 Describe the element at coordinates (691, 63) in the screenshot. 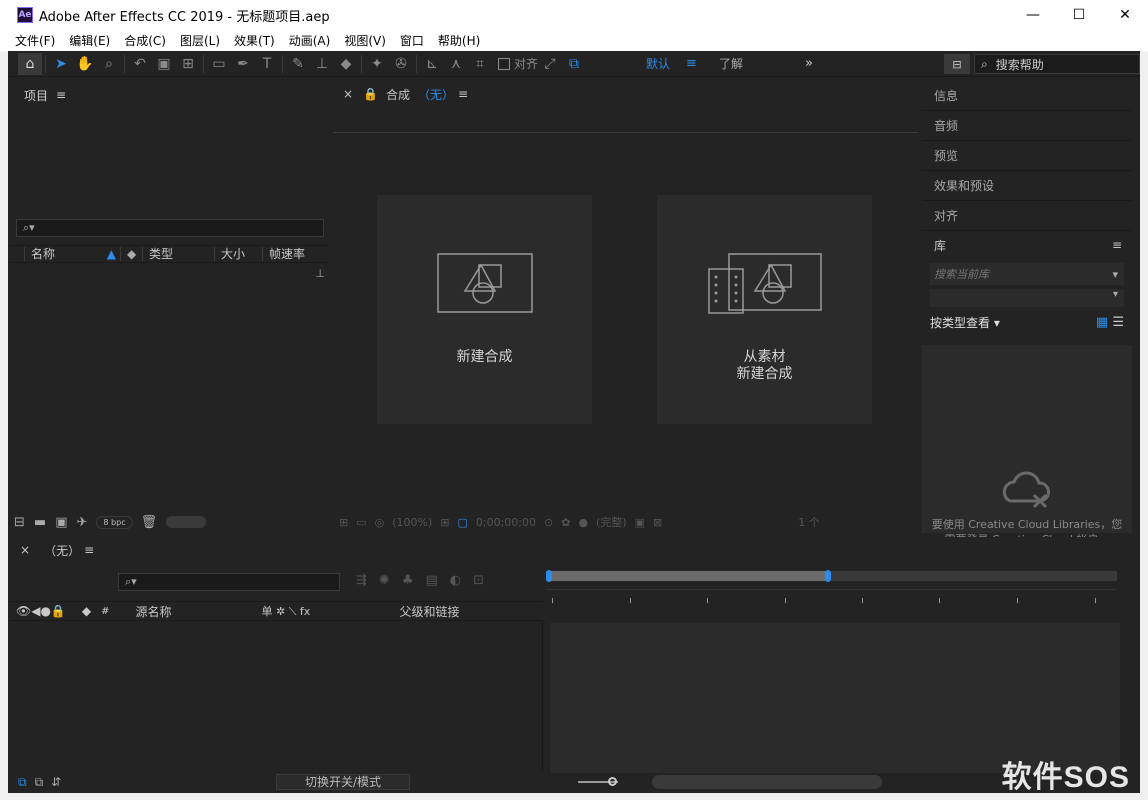

I see `workspace-menu-icon: ≡` at that location.